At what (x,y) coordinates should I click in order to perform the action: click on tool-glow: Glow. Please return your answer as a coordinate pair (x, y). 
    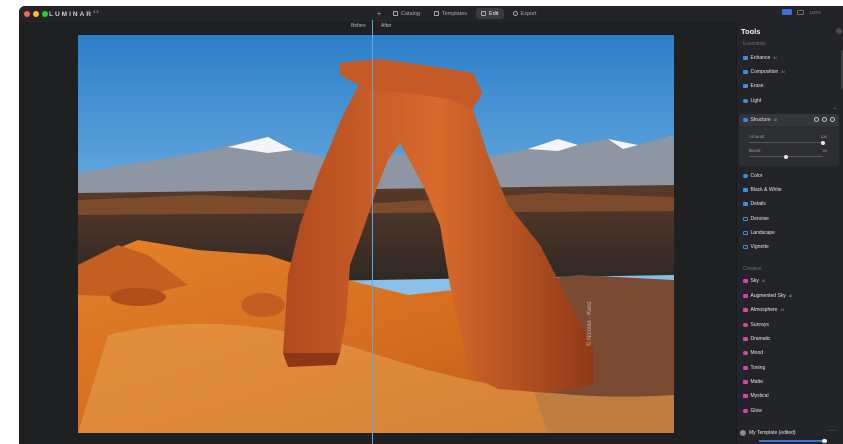
    Looking at the image, I should click on (752, 411).